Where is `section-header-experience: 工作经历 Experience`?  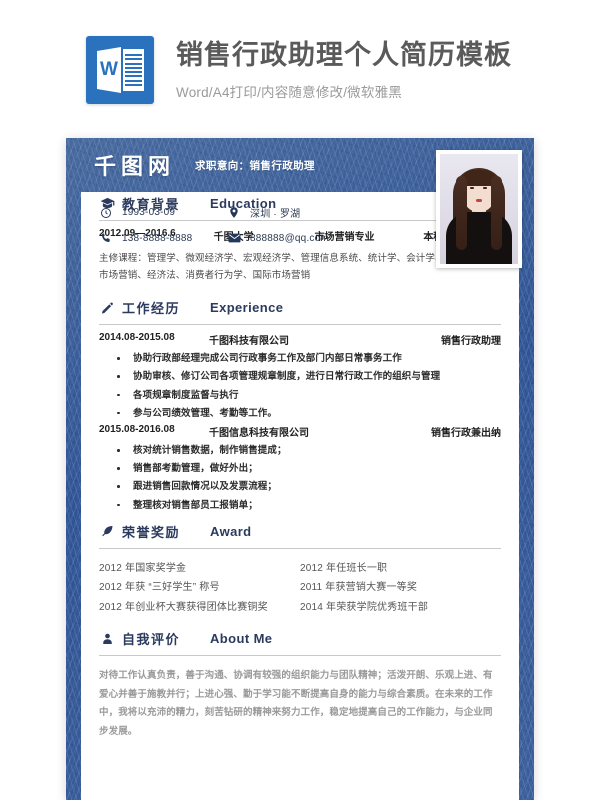 section-header-experience: 工作经历 Experience is located at coordinates (300, 309).